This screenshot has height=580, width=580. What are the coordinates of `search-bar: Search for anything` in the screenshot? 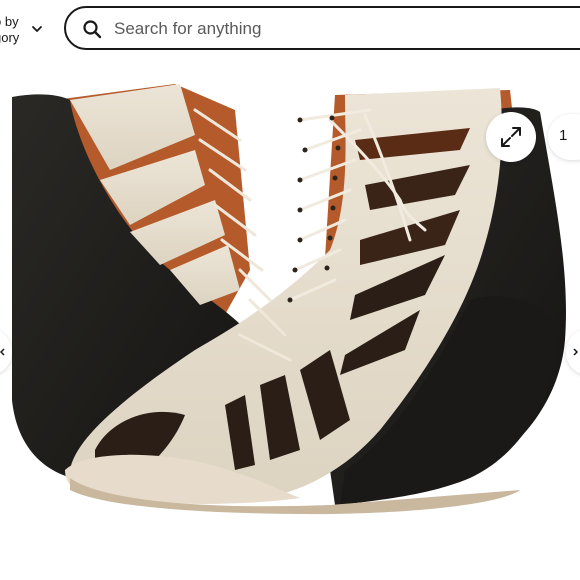 It's located at (322, 28).